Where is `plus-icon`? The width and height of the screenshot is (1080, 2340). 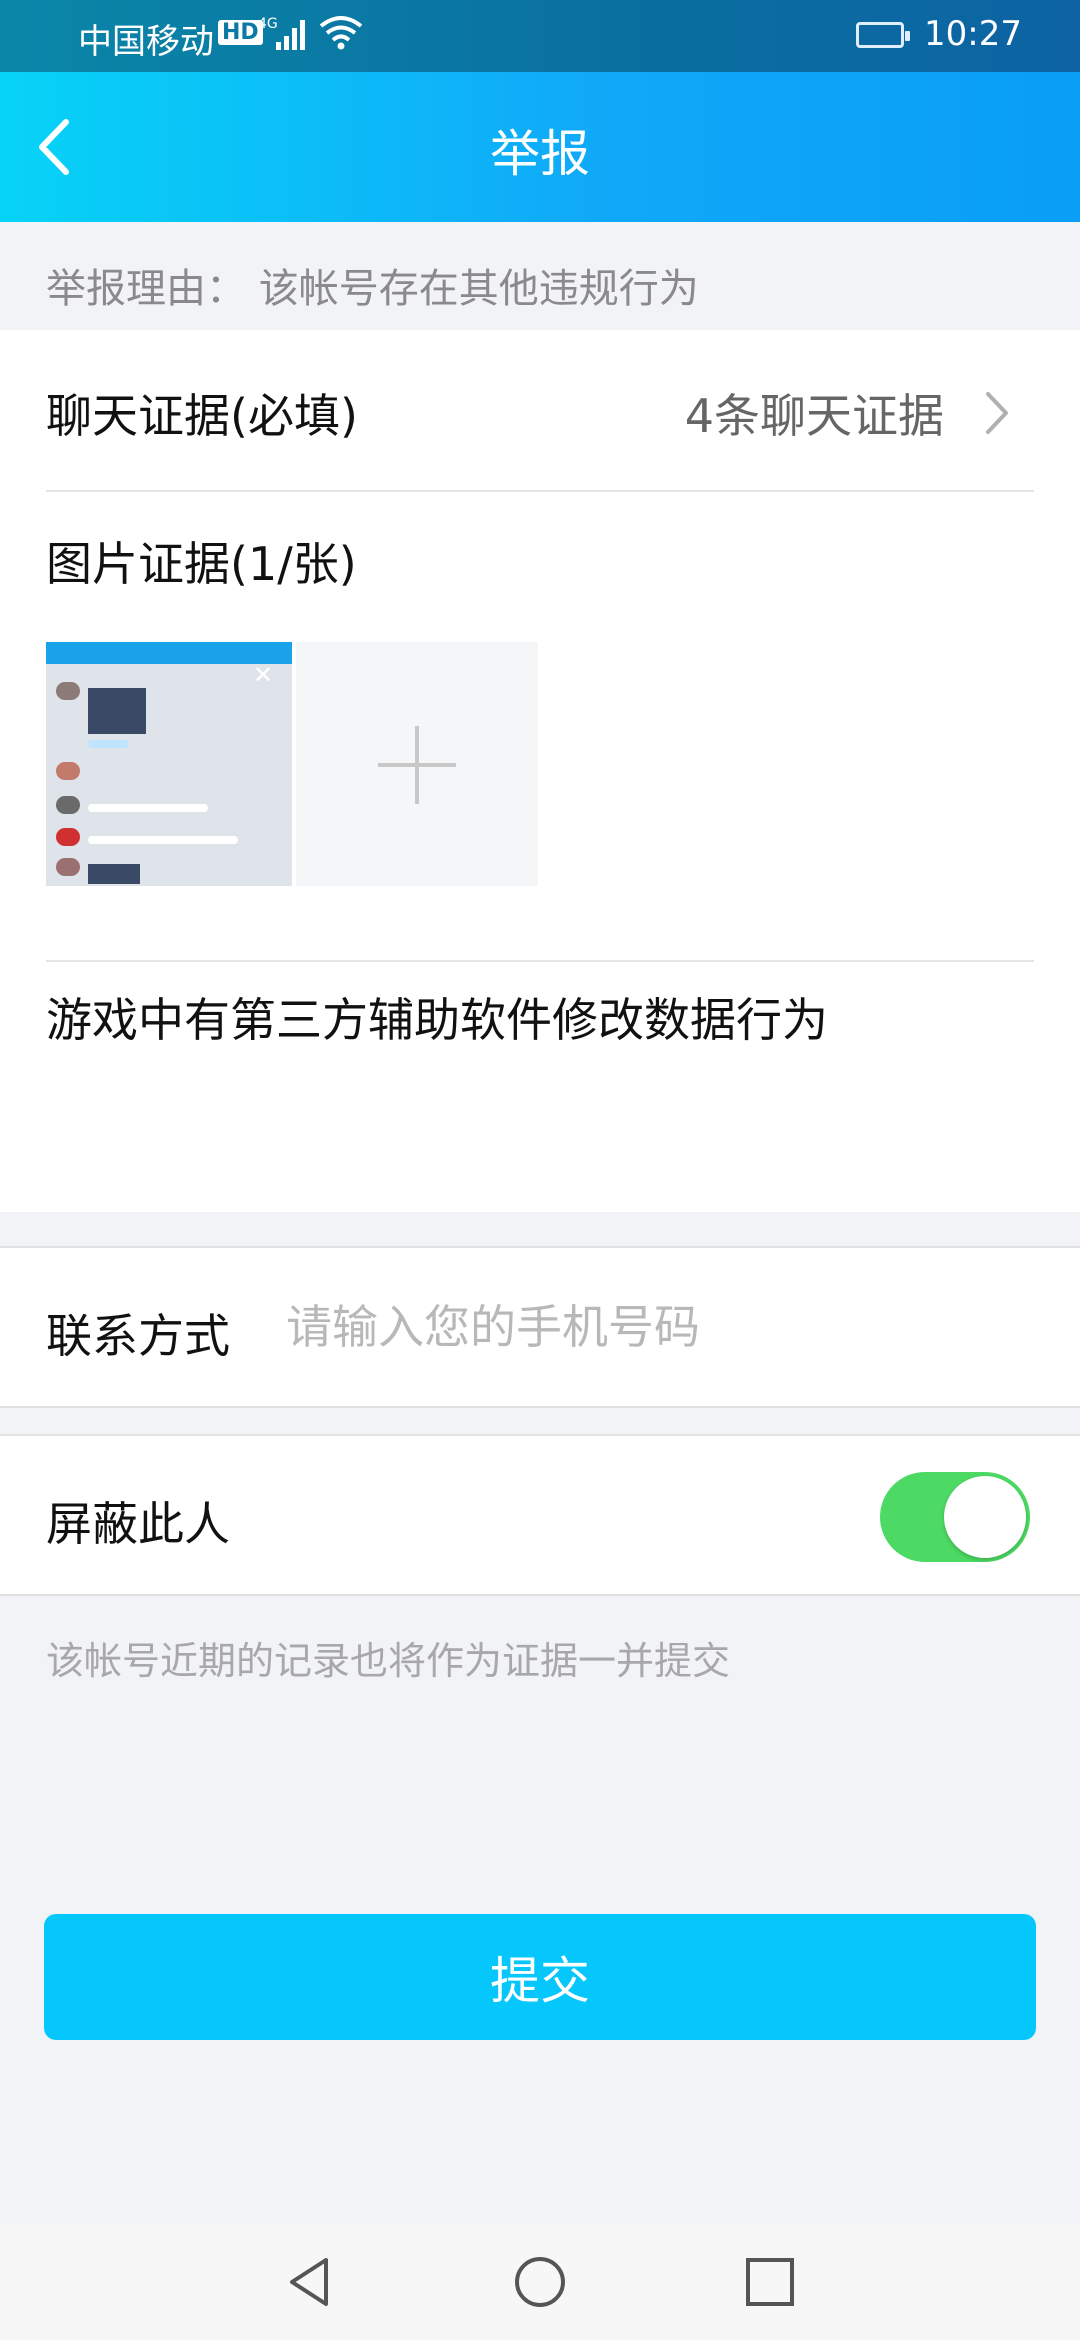 plus-icon is located at coordinates (417, 765).